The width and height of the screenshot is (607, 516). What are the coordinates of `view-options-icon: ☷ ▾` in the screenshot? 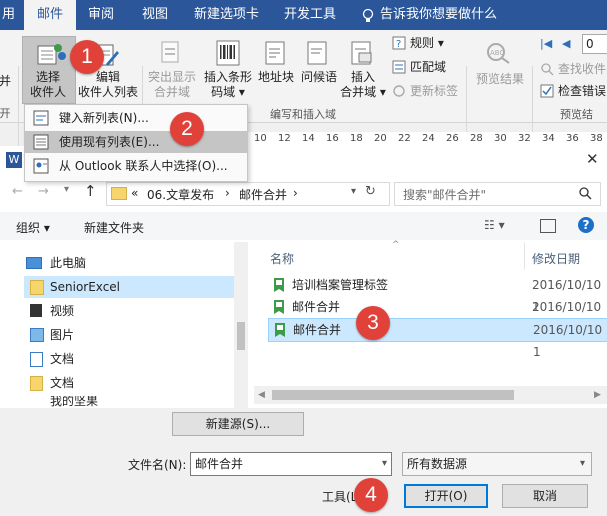 It's located at (494, 225).